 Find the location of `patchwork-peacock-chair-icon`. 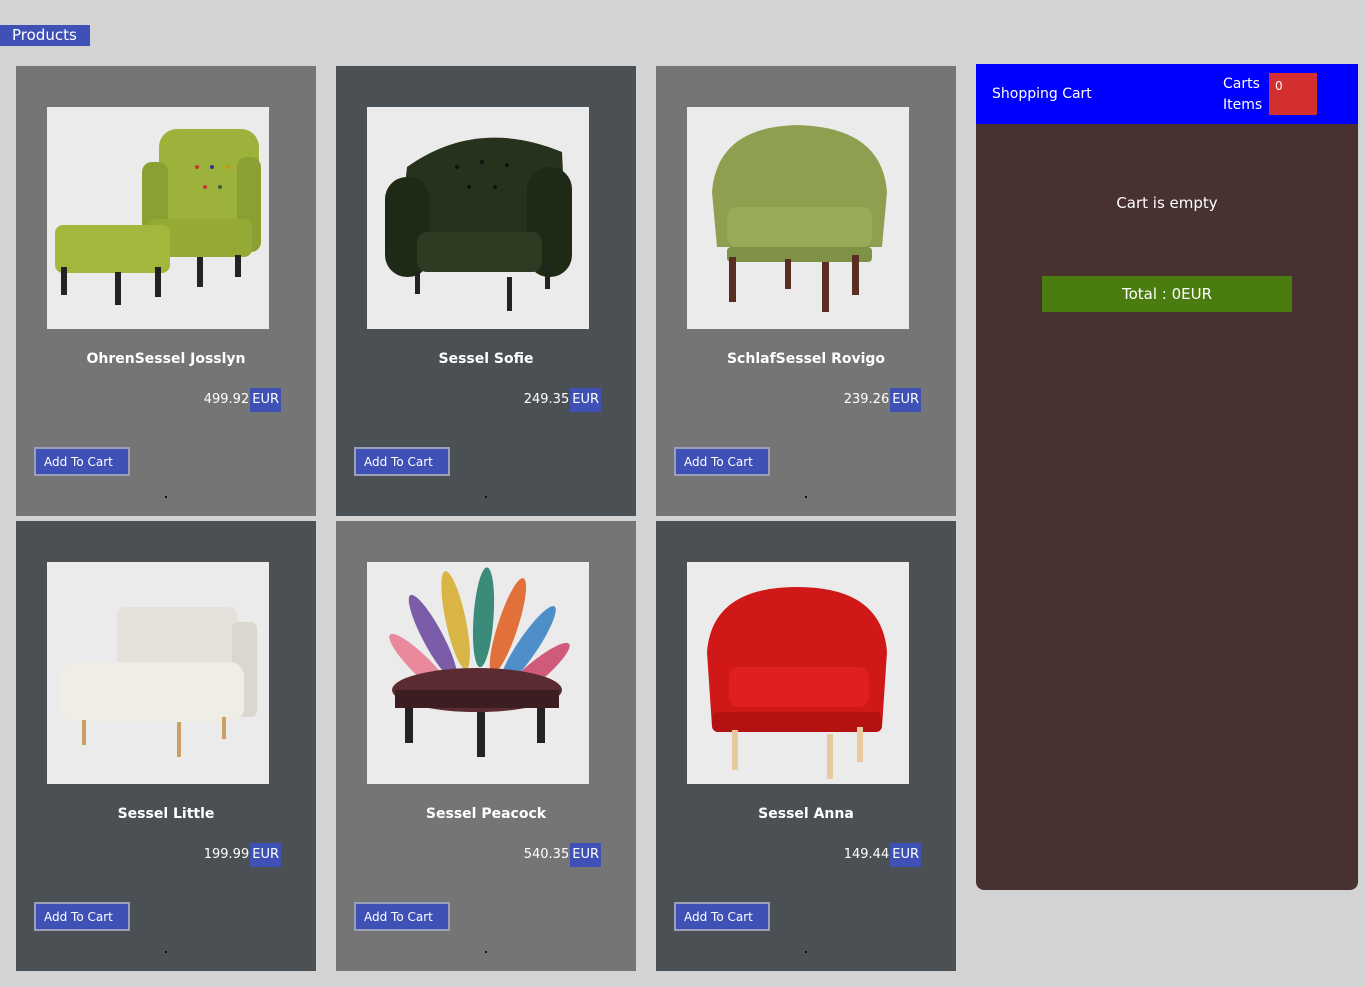

patchwork-peacock-chair-icon is located at coordinates (479, 662).